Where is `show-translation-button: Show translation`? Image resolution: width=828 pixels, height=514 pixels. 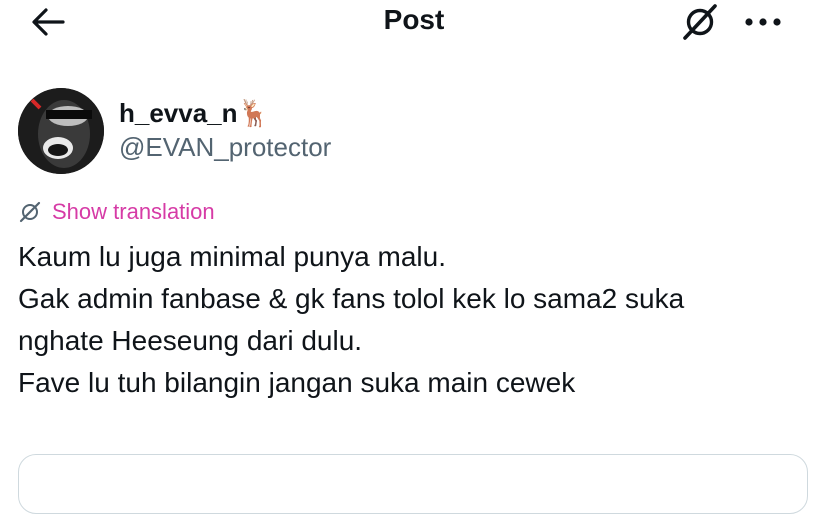 show-translation-button: Show translation is located at coordinates (116, 212).